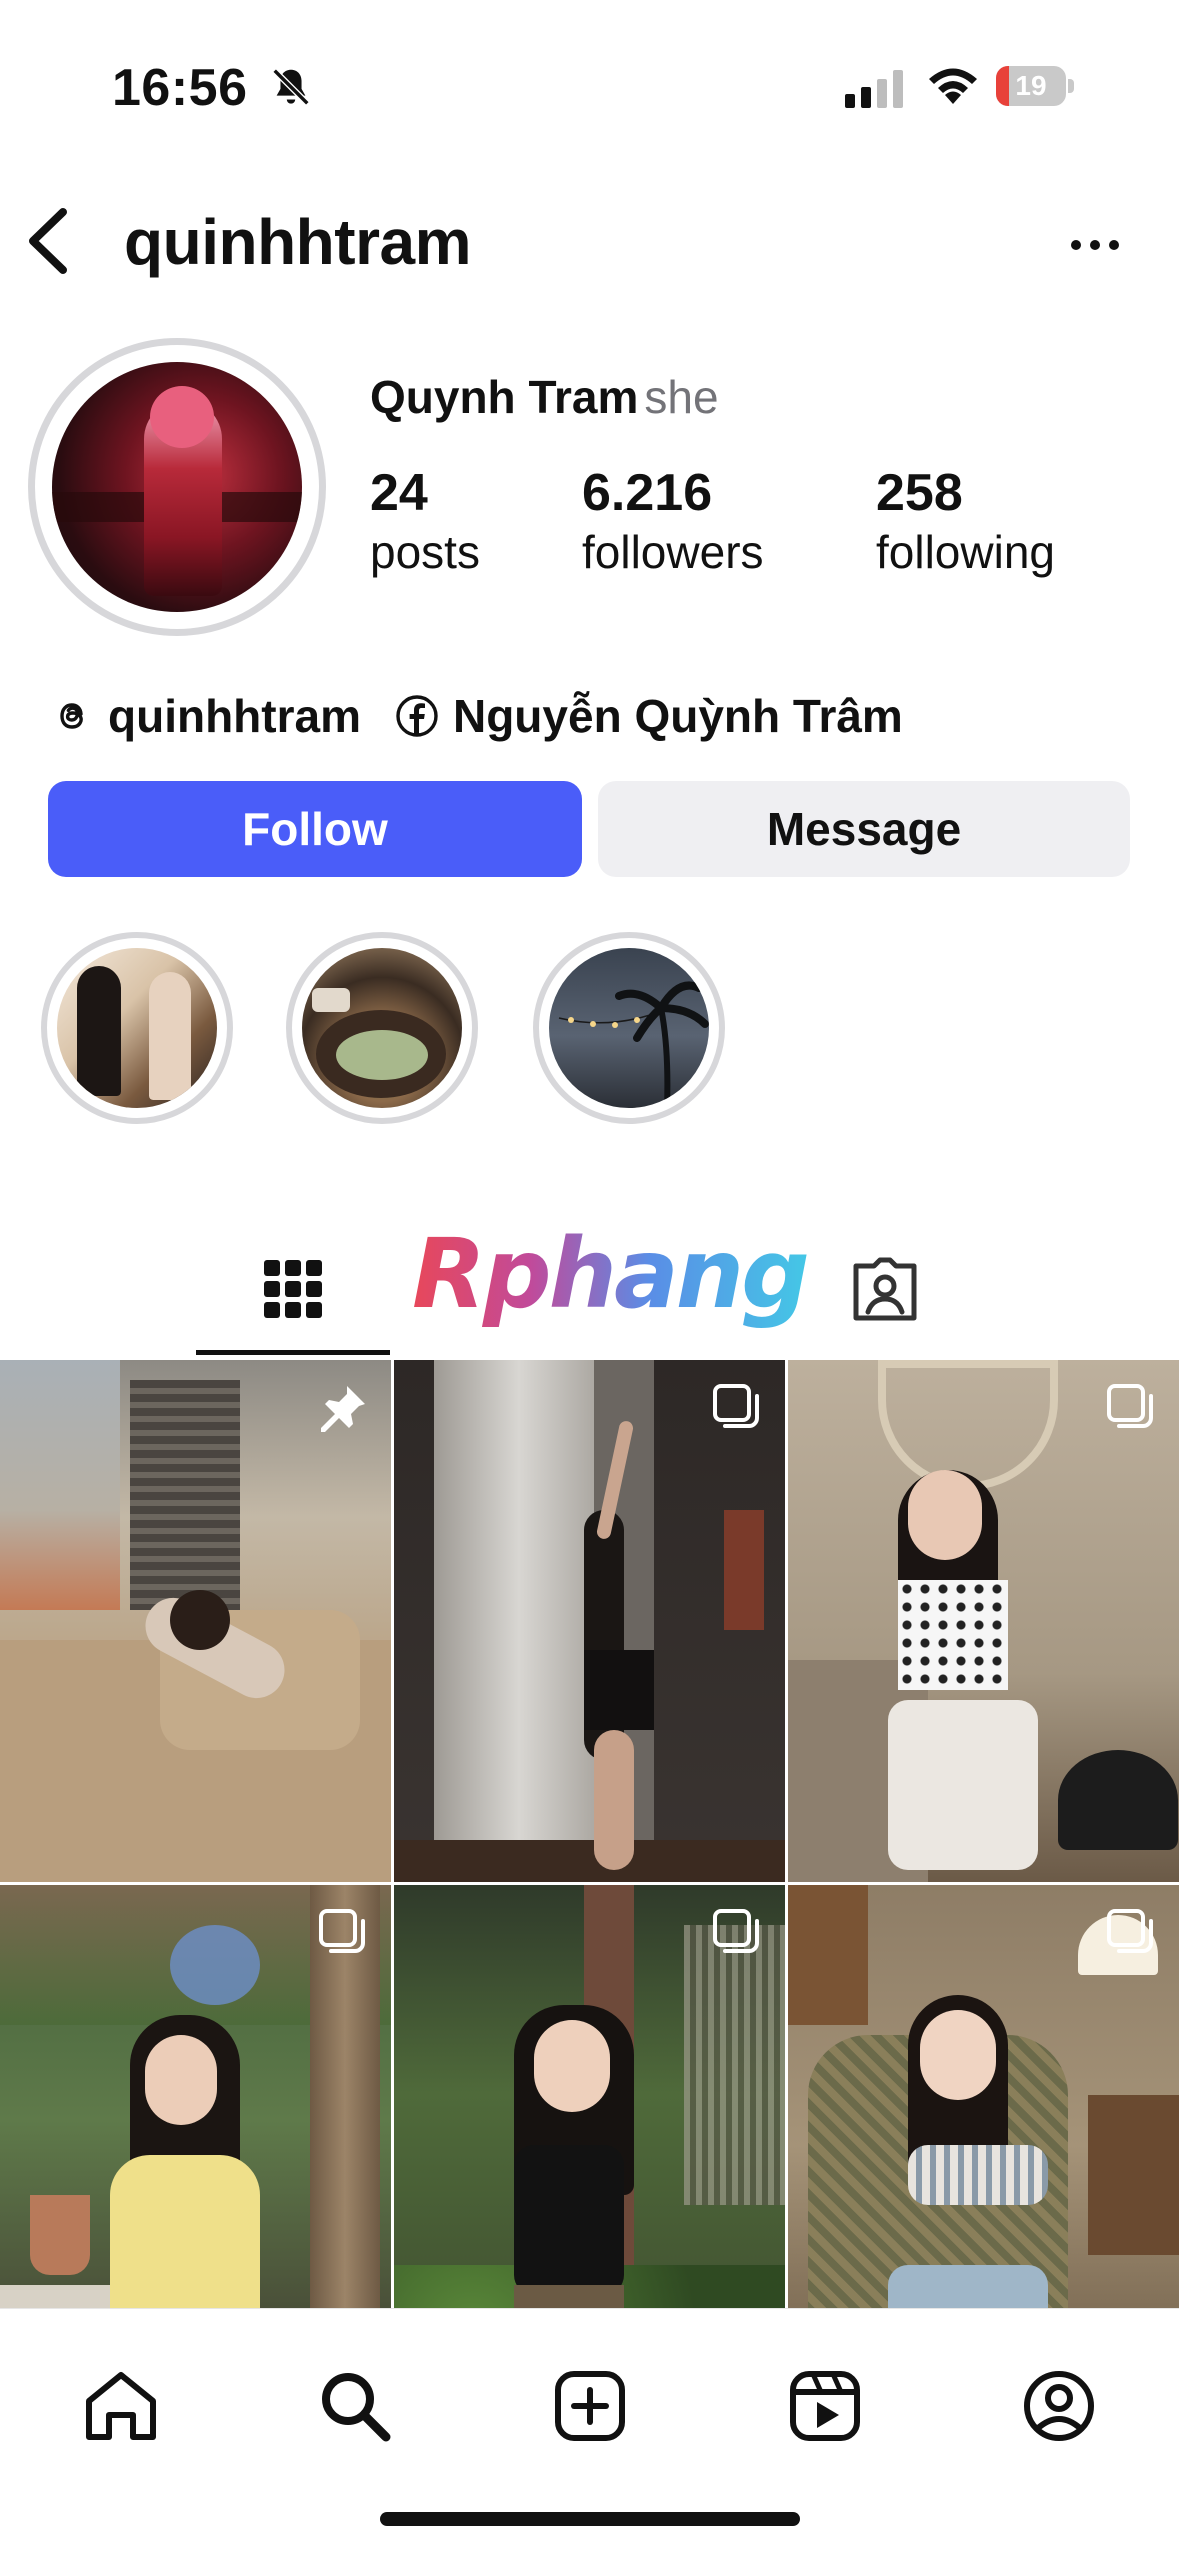 This screenshot has height=2556, width=1179. I want to click on active-tab-indicator, so click(293, 1352).